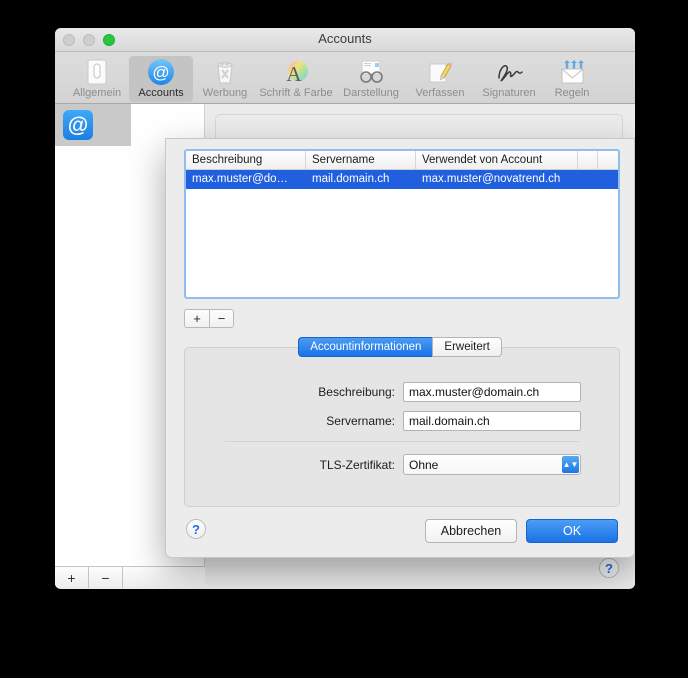 The height and width of the screenshot is (678, 688). I want to click on add-account-button: +, so click(72, 577).